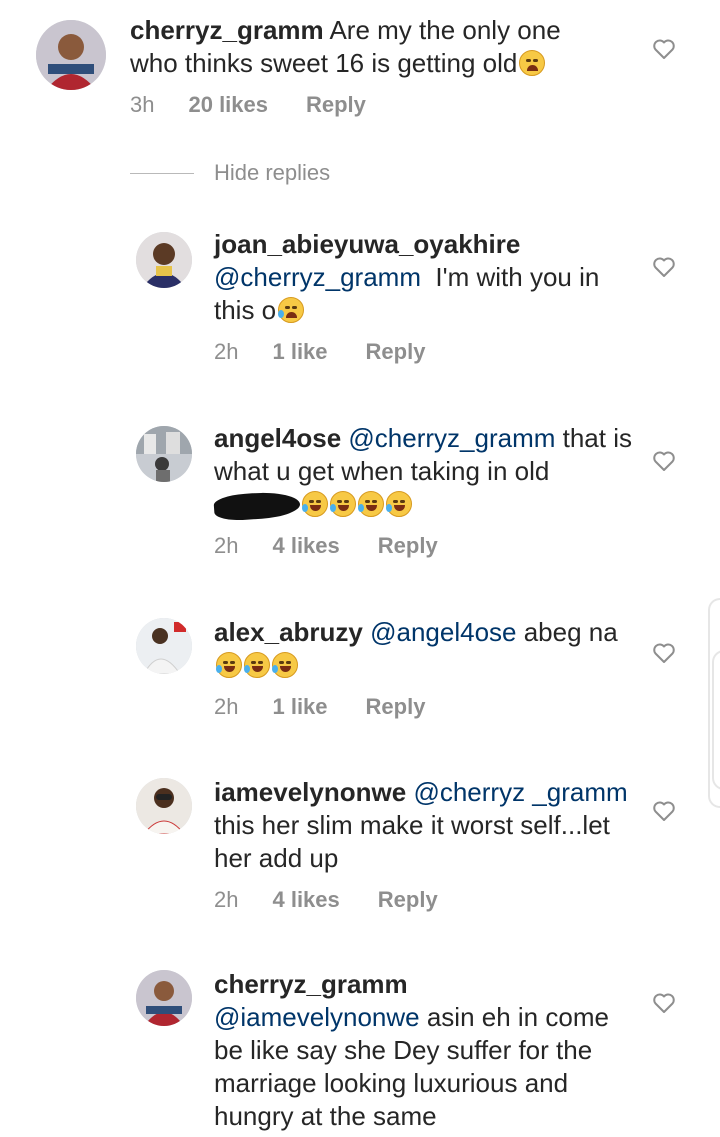 Image resolution: width=720 pixels, height=1137 pixels. I want to click on reply-mention: @cherryz _gramm, so click(520, 792).